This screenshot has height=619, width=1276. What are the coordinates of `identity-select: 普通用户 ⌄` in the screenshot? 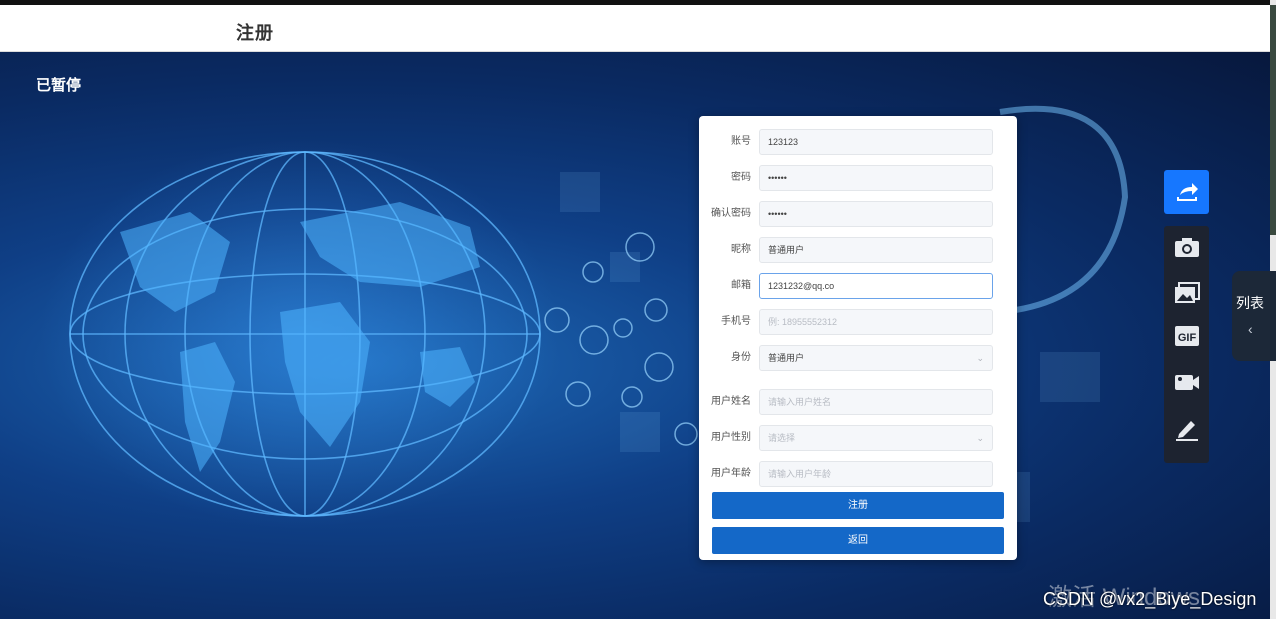 It's located at (876, 358).